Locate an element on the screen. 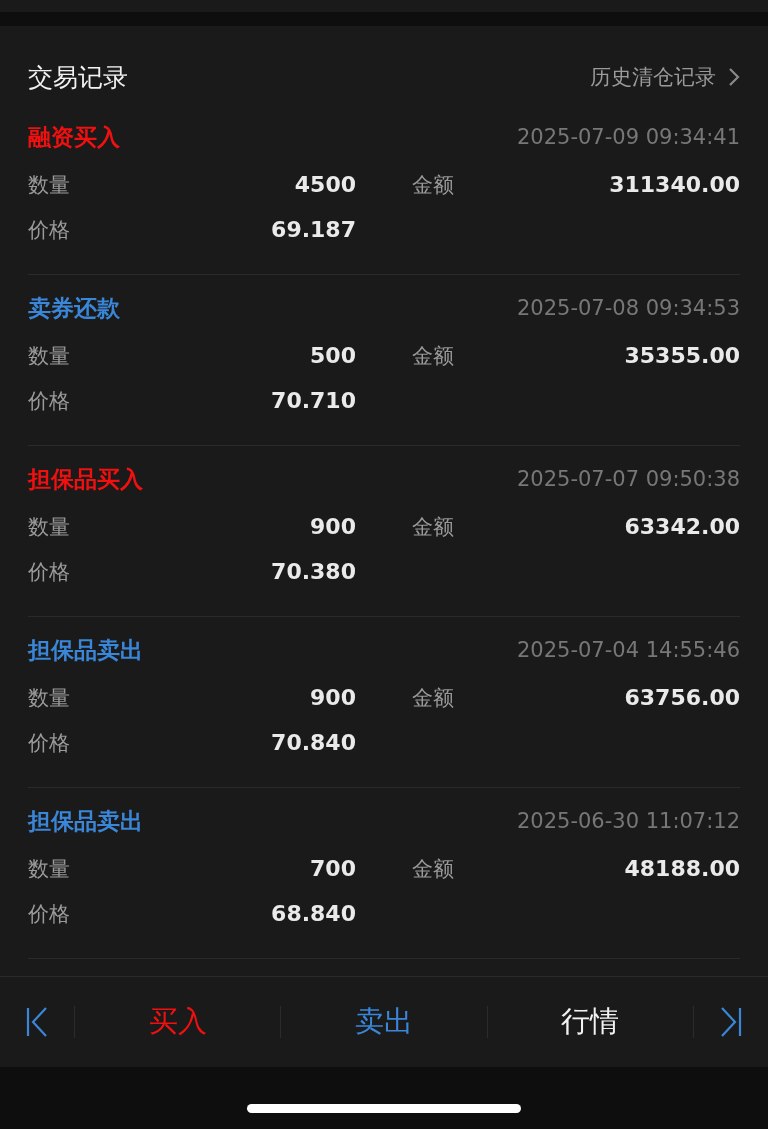  field-value: 48188.00 is located at coordinates (681, 868).